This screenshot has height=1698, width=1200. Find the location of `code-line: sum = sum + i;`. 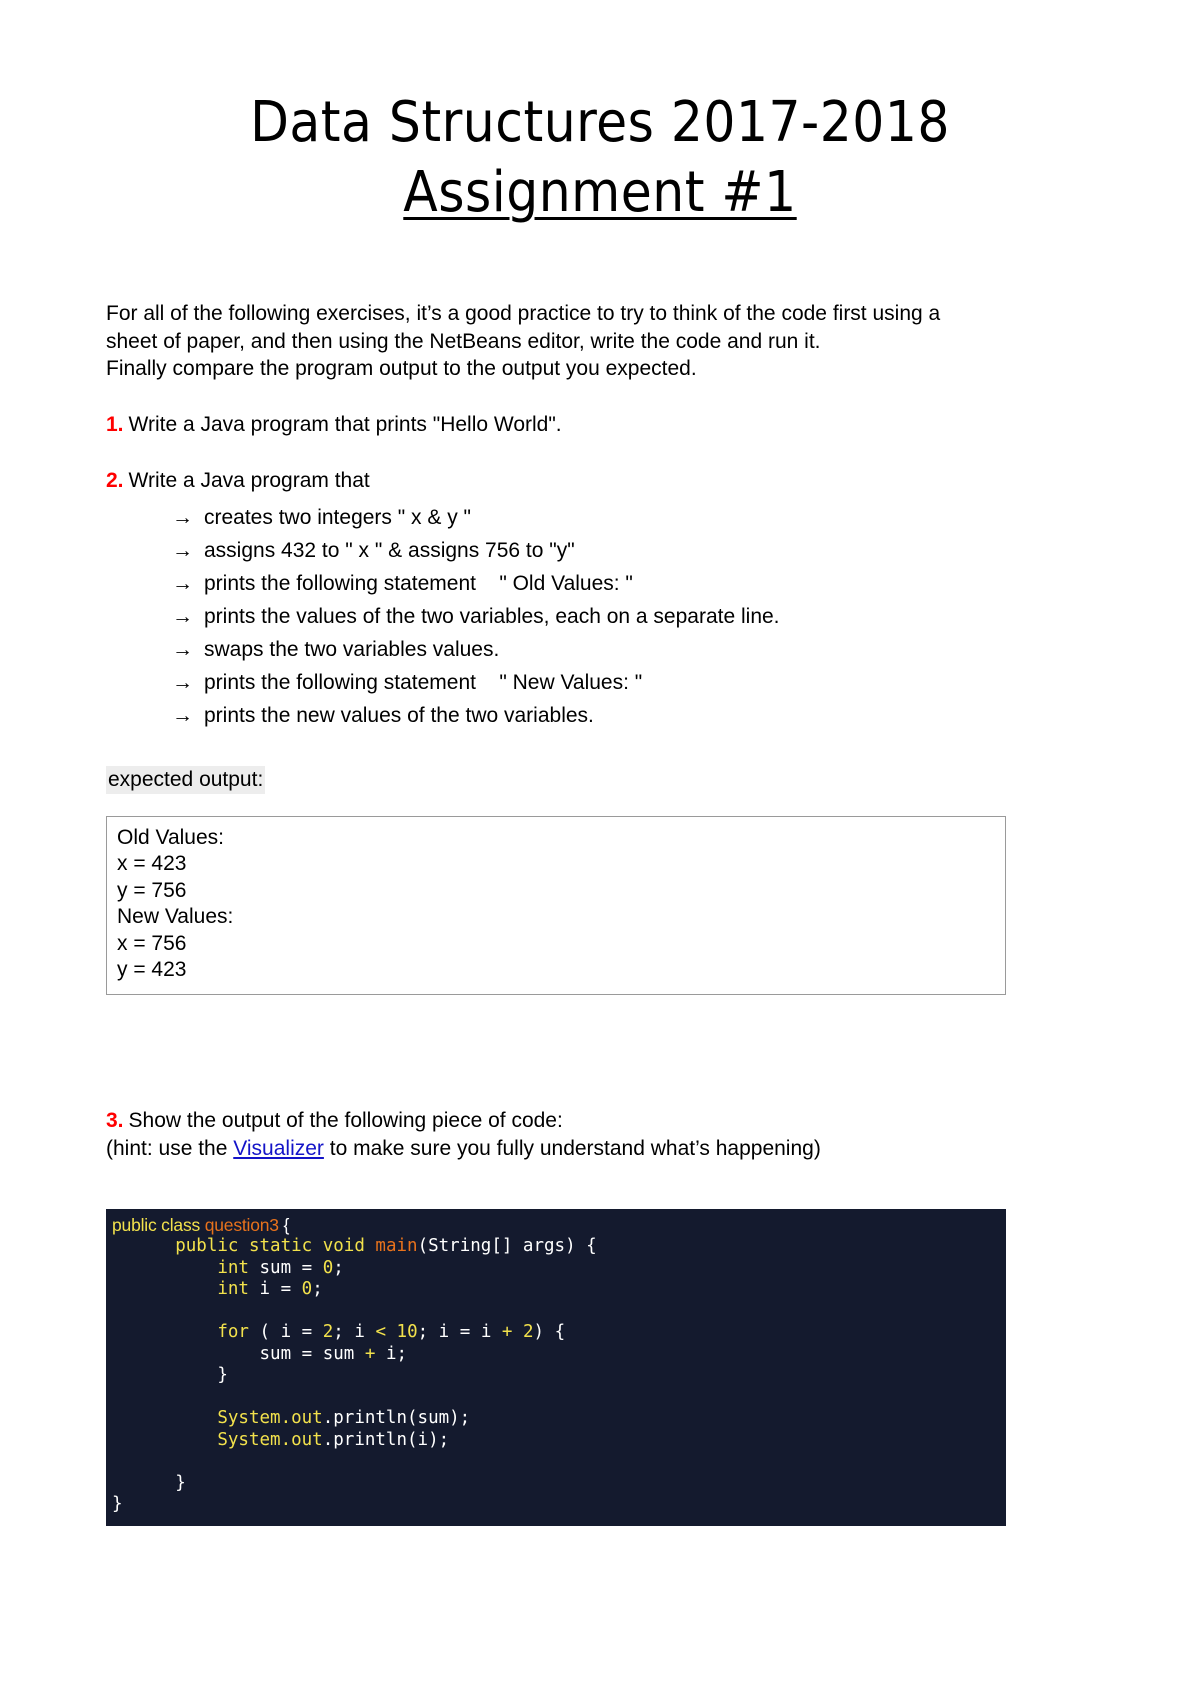

code-line: sum = sum + i; is located at coordinates (556, 1355).